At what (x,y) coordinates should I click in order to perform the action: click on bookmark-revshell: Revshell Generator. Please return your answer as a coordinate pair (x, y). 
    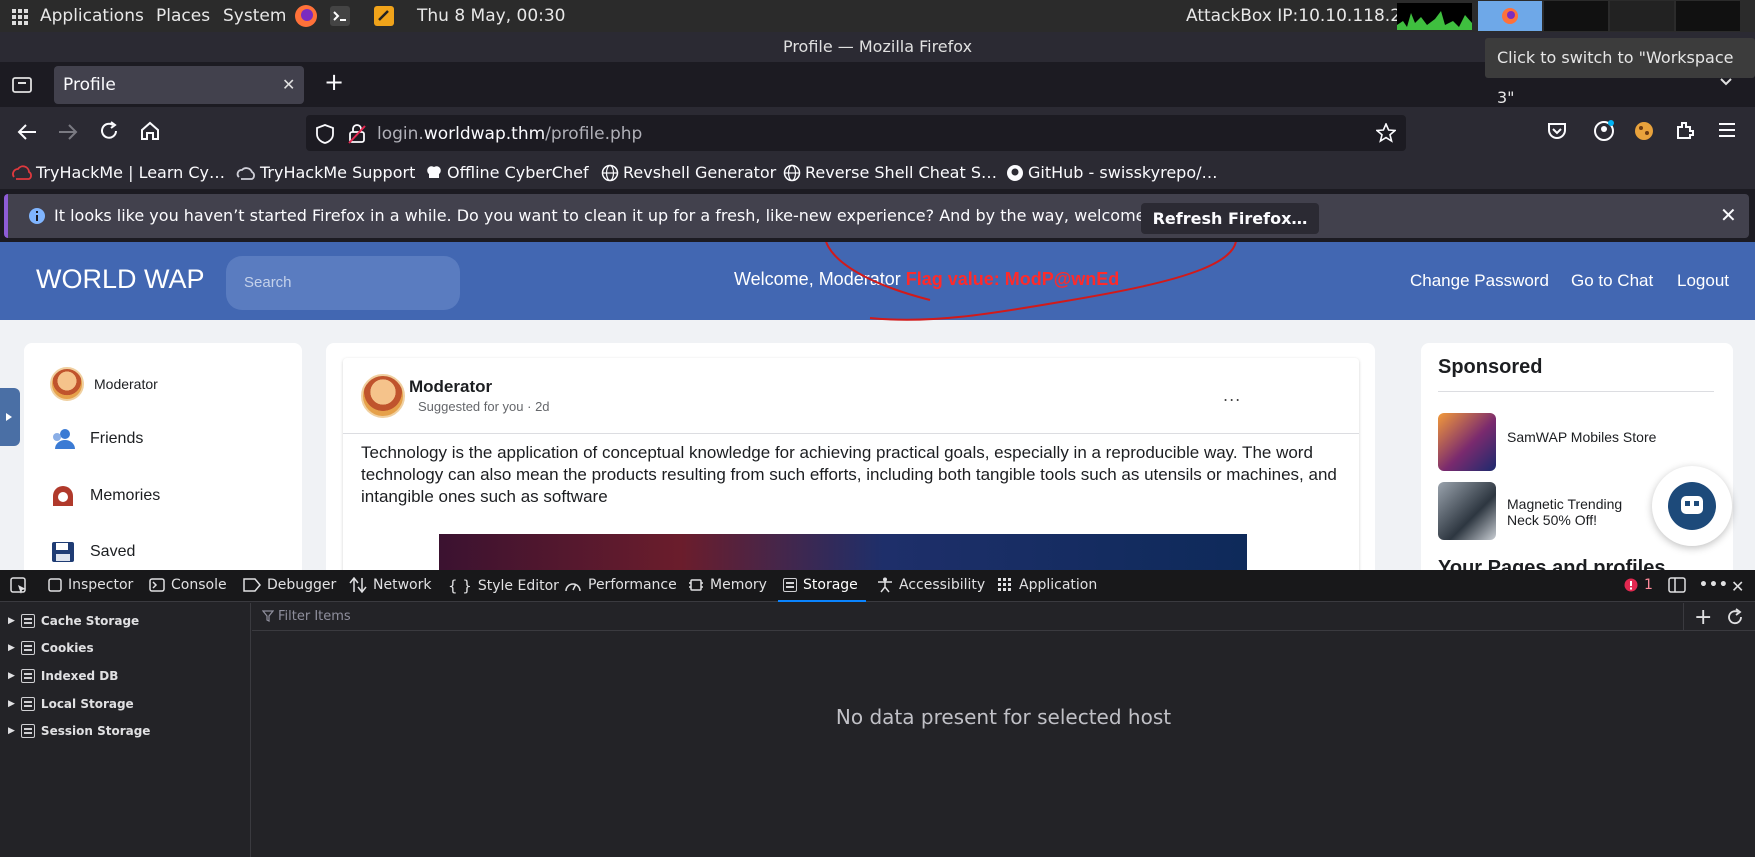
    Looking at the image, I should click on (688, 172).